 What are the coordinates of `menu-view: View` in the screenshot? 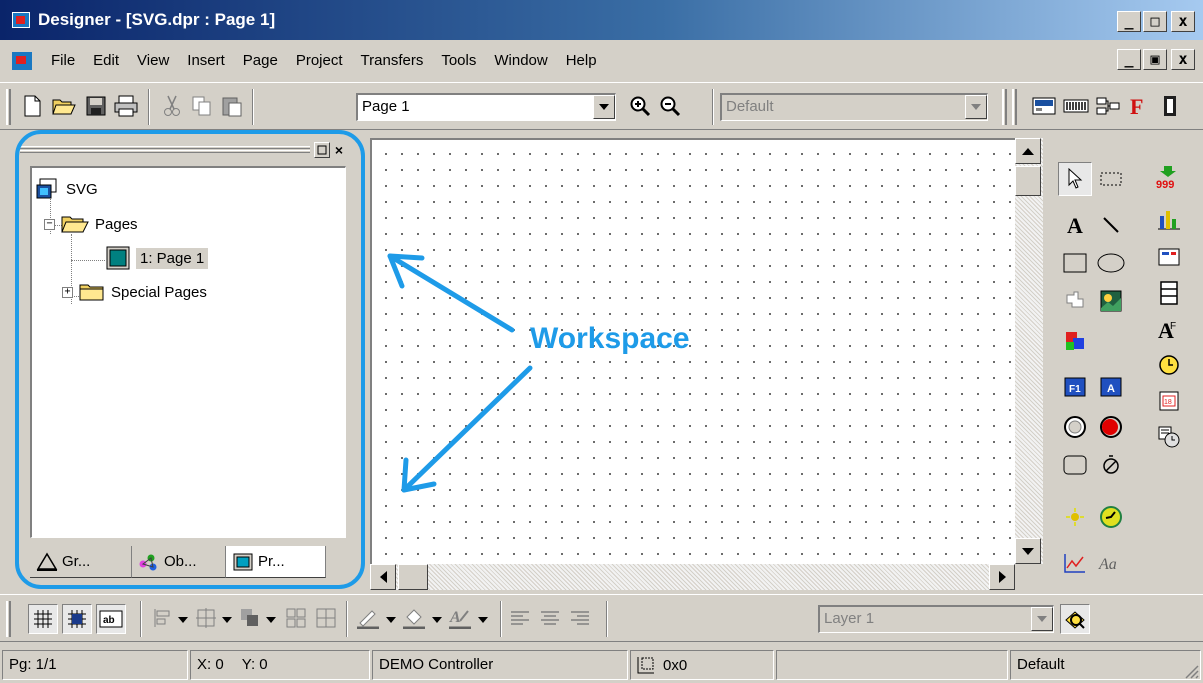 It's located at (153, 60).